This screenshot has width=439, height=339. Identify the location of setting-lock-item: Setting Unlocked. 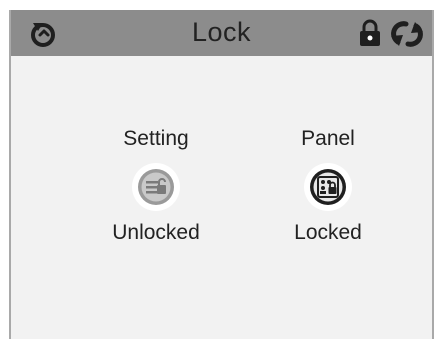
(156, 186).